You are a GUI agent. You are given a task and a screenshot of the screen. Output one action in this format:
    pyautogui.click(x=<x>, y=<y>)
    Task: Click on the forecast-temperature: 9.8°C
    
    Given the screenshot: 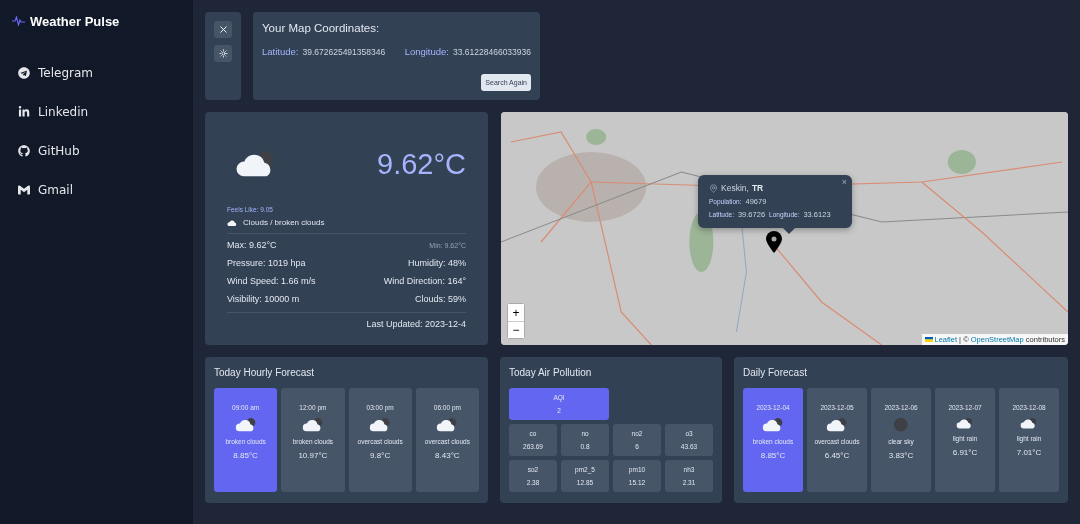 What is the action you would take?
    pyautogui.click(x=380, y=456)
    